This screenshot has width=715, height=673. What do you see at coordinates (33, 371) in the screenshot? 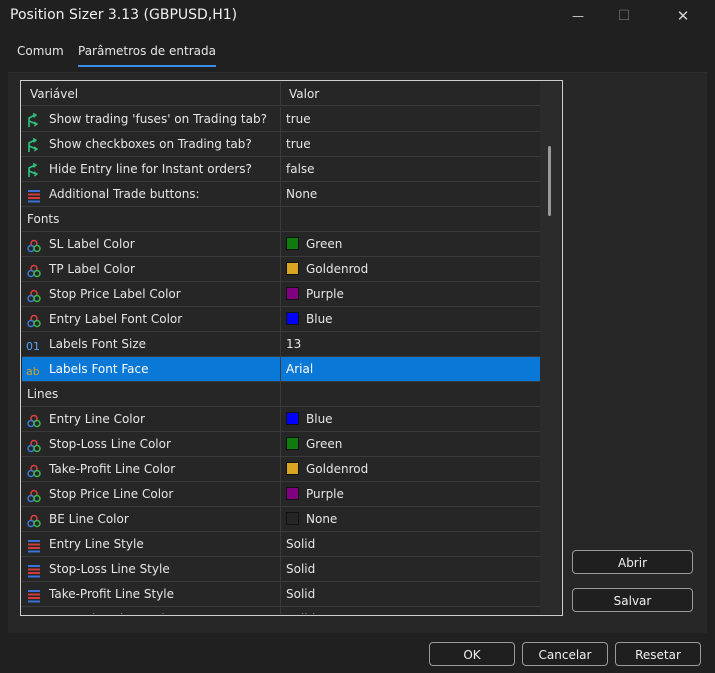
I see `svg-text: ab` at bounding box center [33, 371].